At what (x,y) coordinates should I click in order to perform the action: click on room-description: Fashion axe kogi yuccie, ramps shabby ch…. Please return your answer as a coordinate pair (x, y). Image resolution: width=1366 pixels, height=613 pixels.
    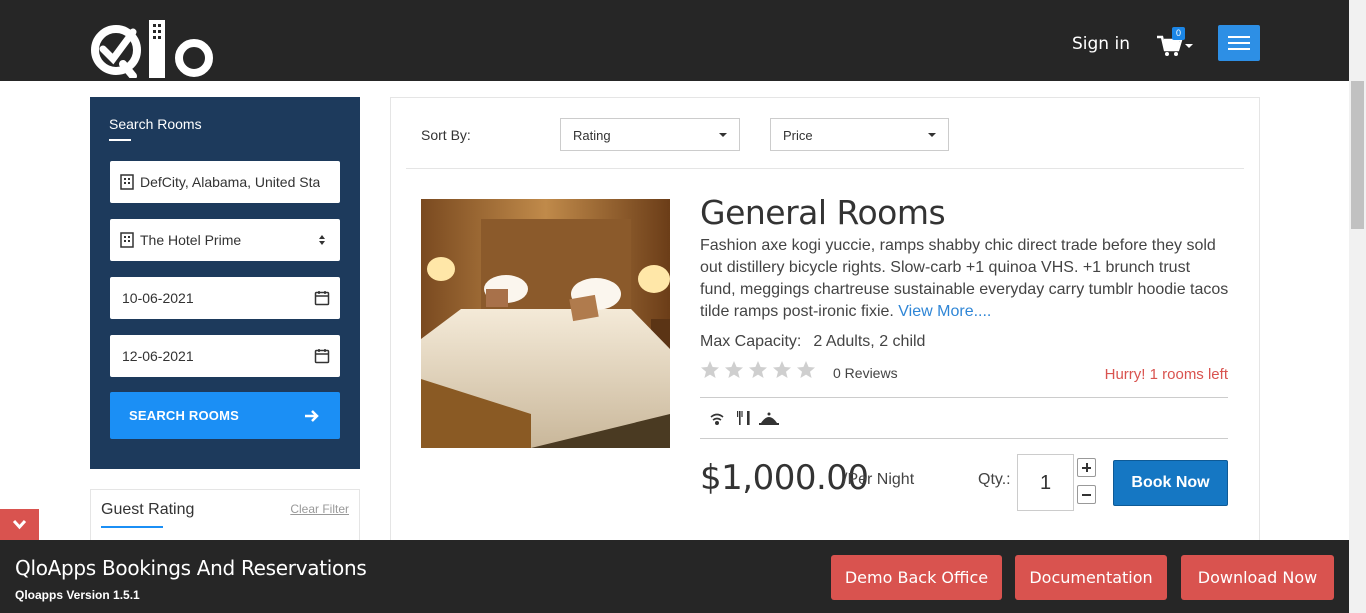
    Looking at the image, I should click on (965, 279).